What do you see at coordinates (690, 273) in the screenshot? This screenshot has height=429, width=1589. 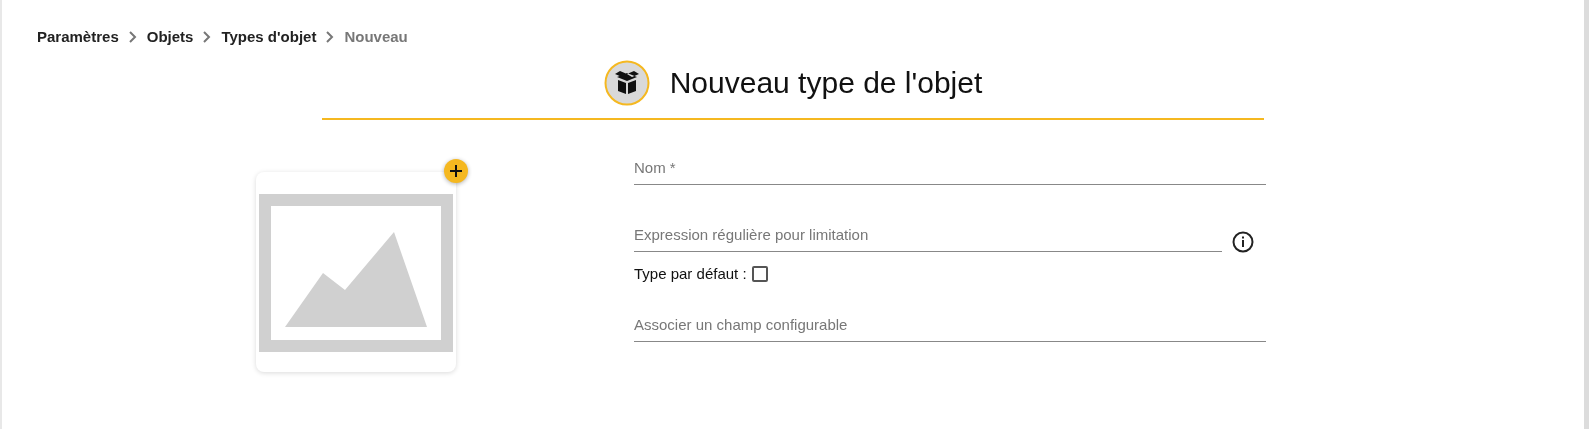 I see `checkbox-label: Type par défaut :` at bounding box center [690, 273].